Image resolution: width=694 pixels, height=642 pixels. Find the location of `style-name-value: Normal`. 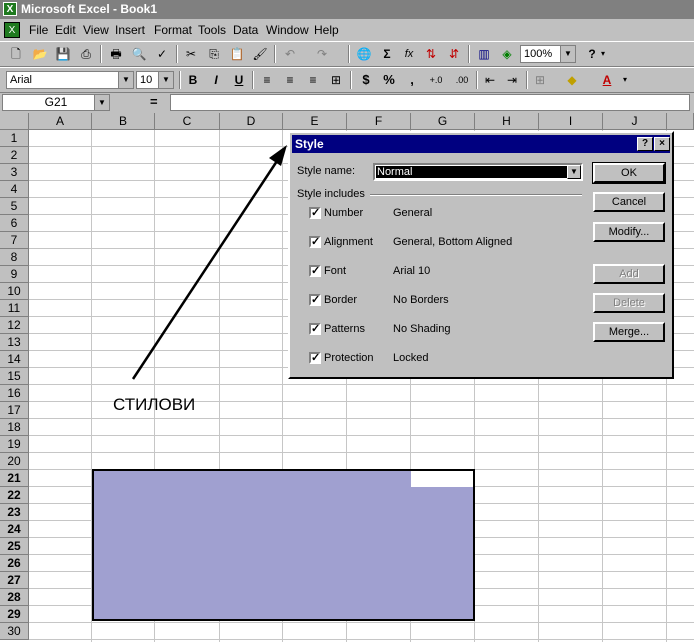

style-name-value: Normal is located at coordinates (472, 172).